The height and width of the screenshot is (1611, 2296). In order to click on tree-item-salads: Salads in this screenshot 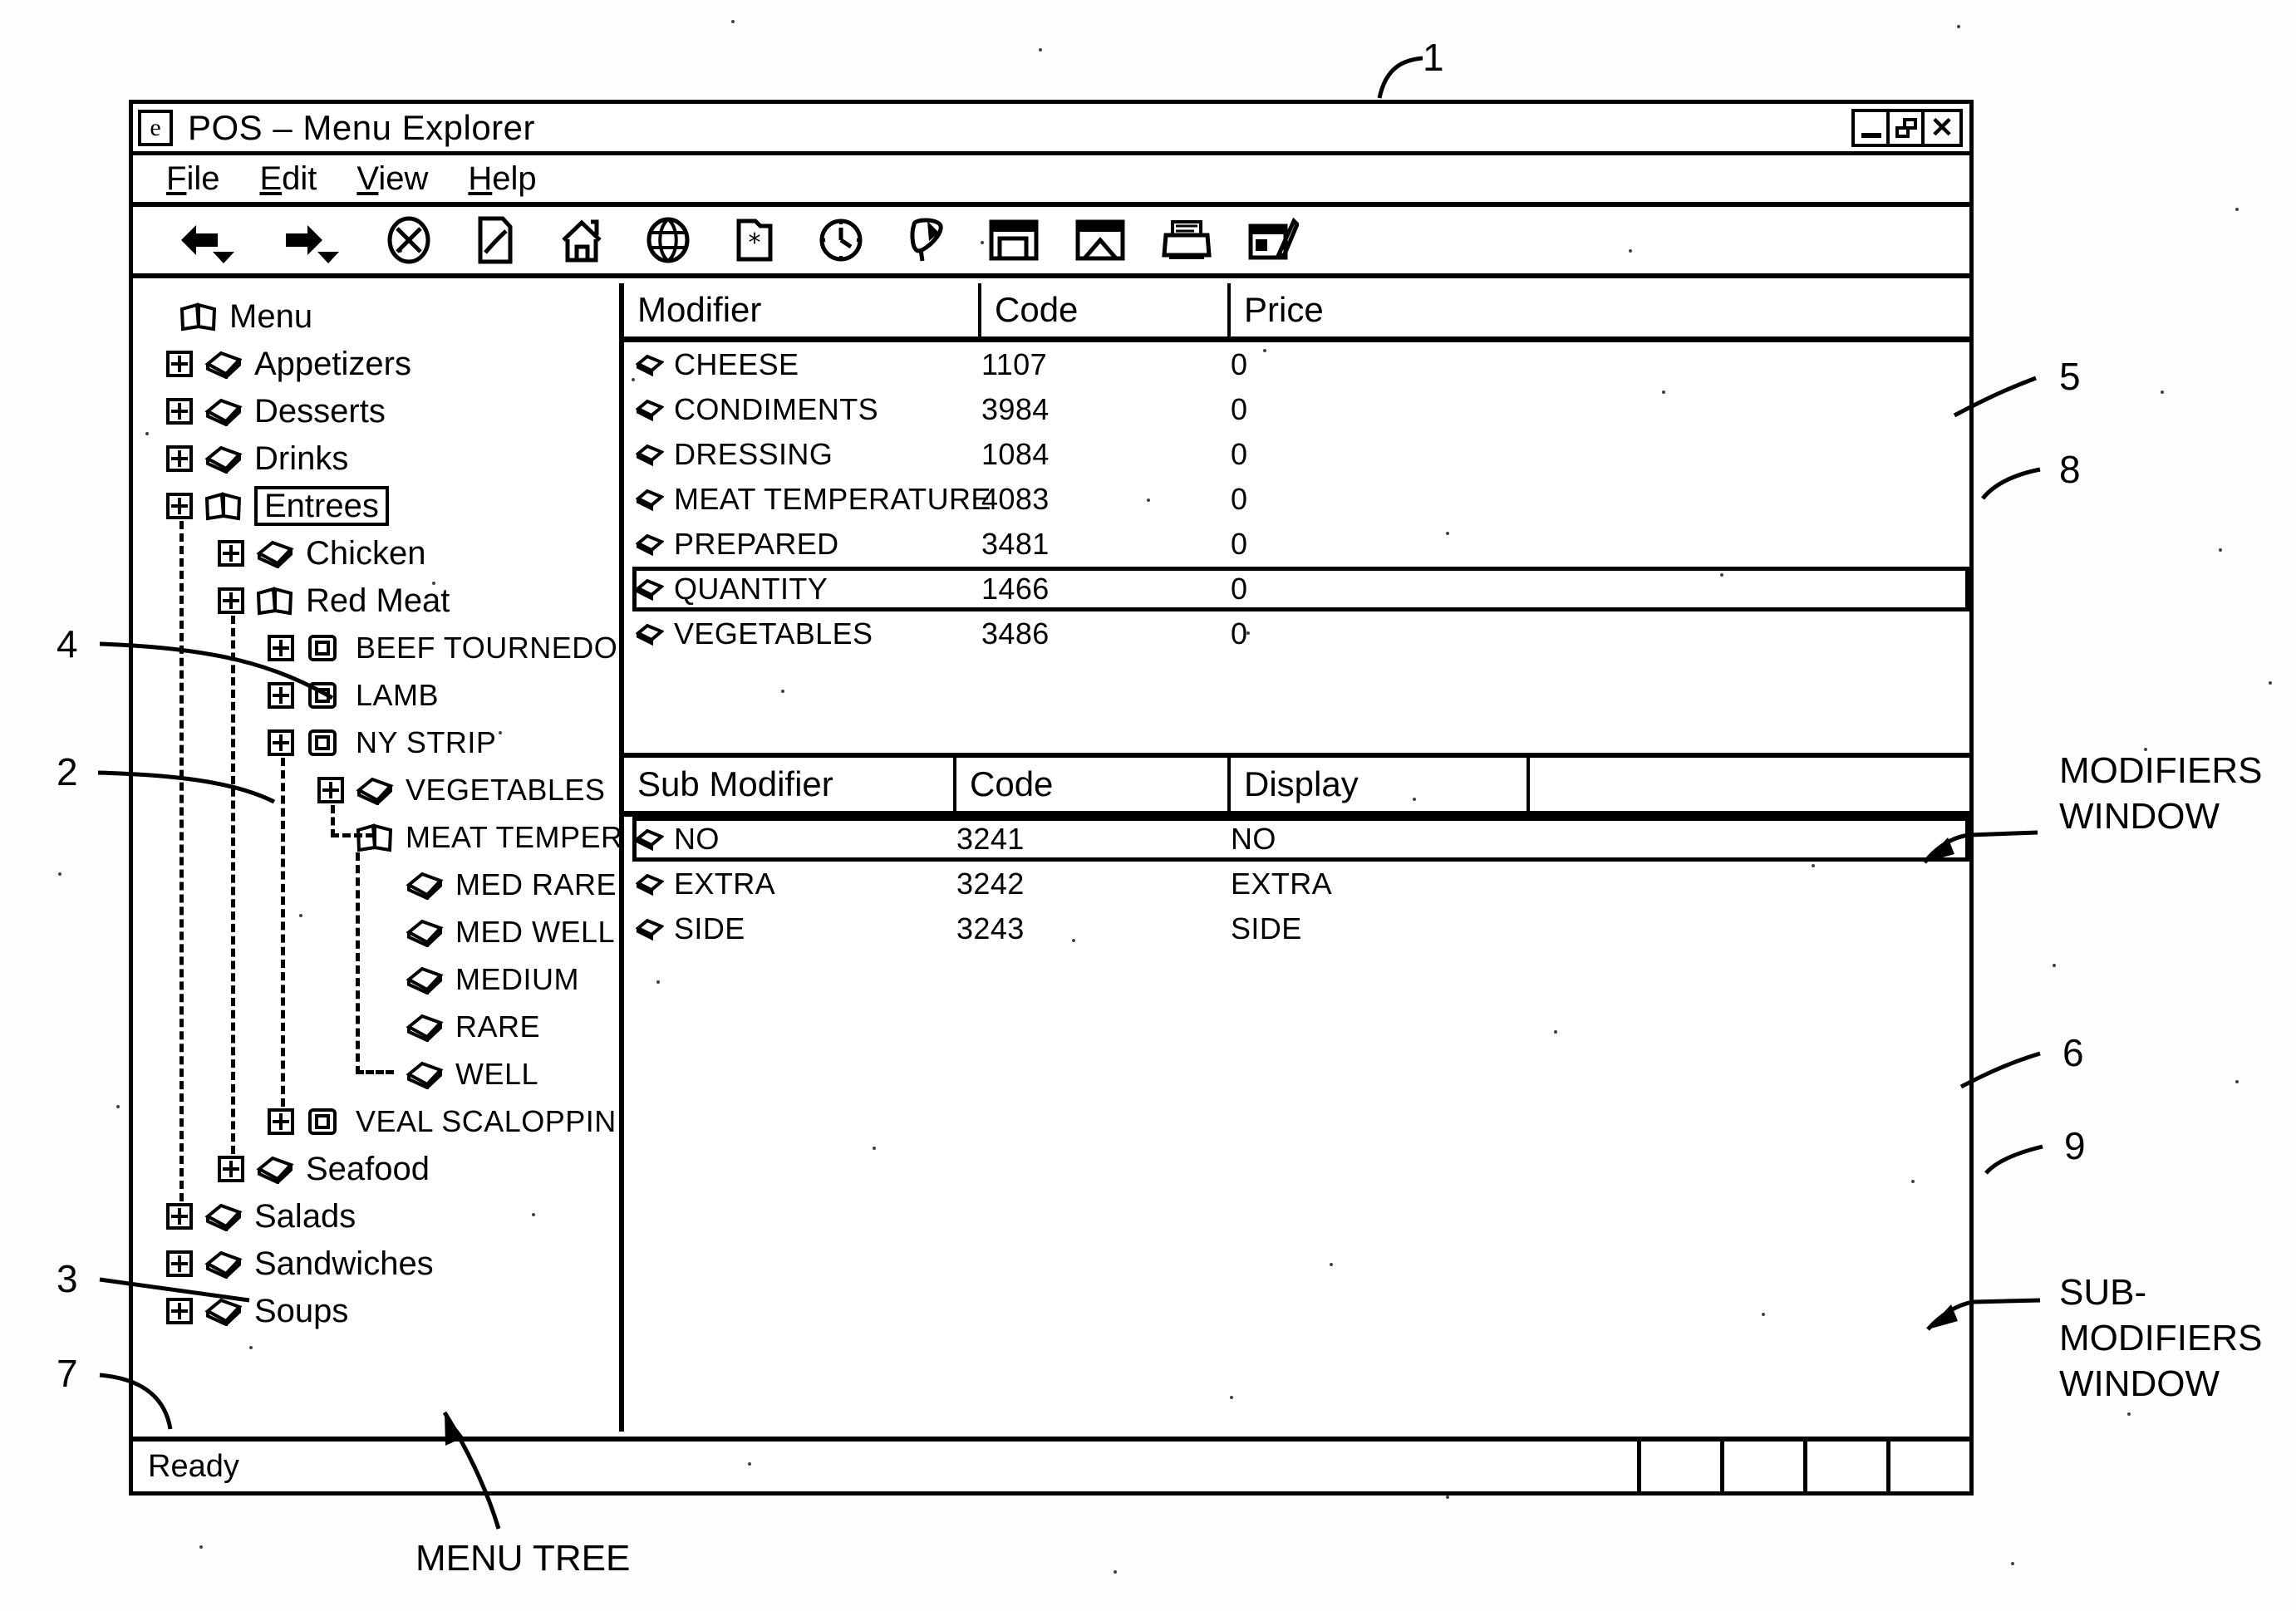, I will do `click(261, 1216)`.